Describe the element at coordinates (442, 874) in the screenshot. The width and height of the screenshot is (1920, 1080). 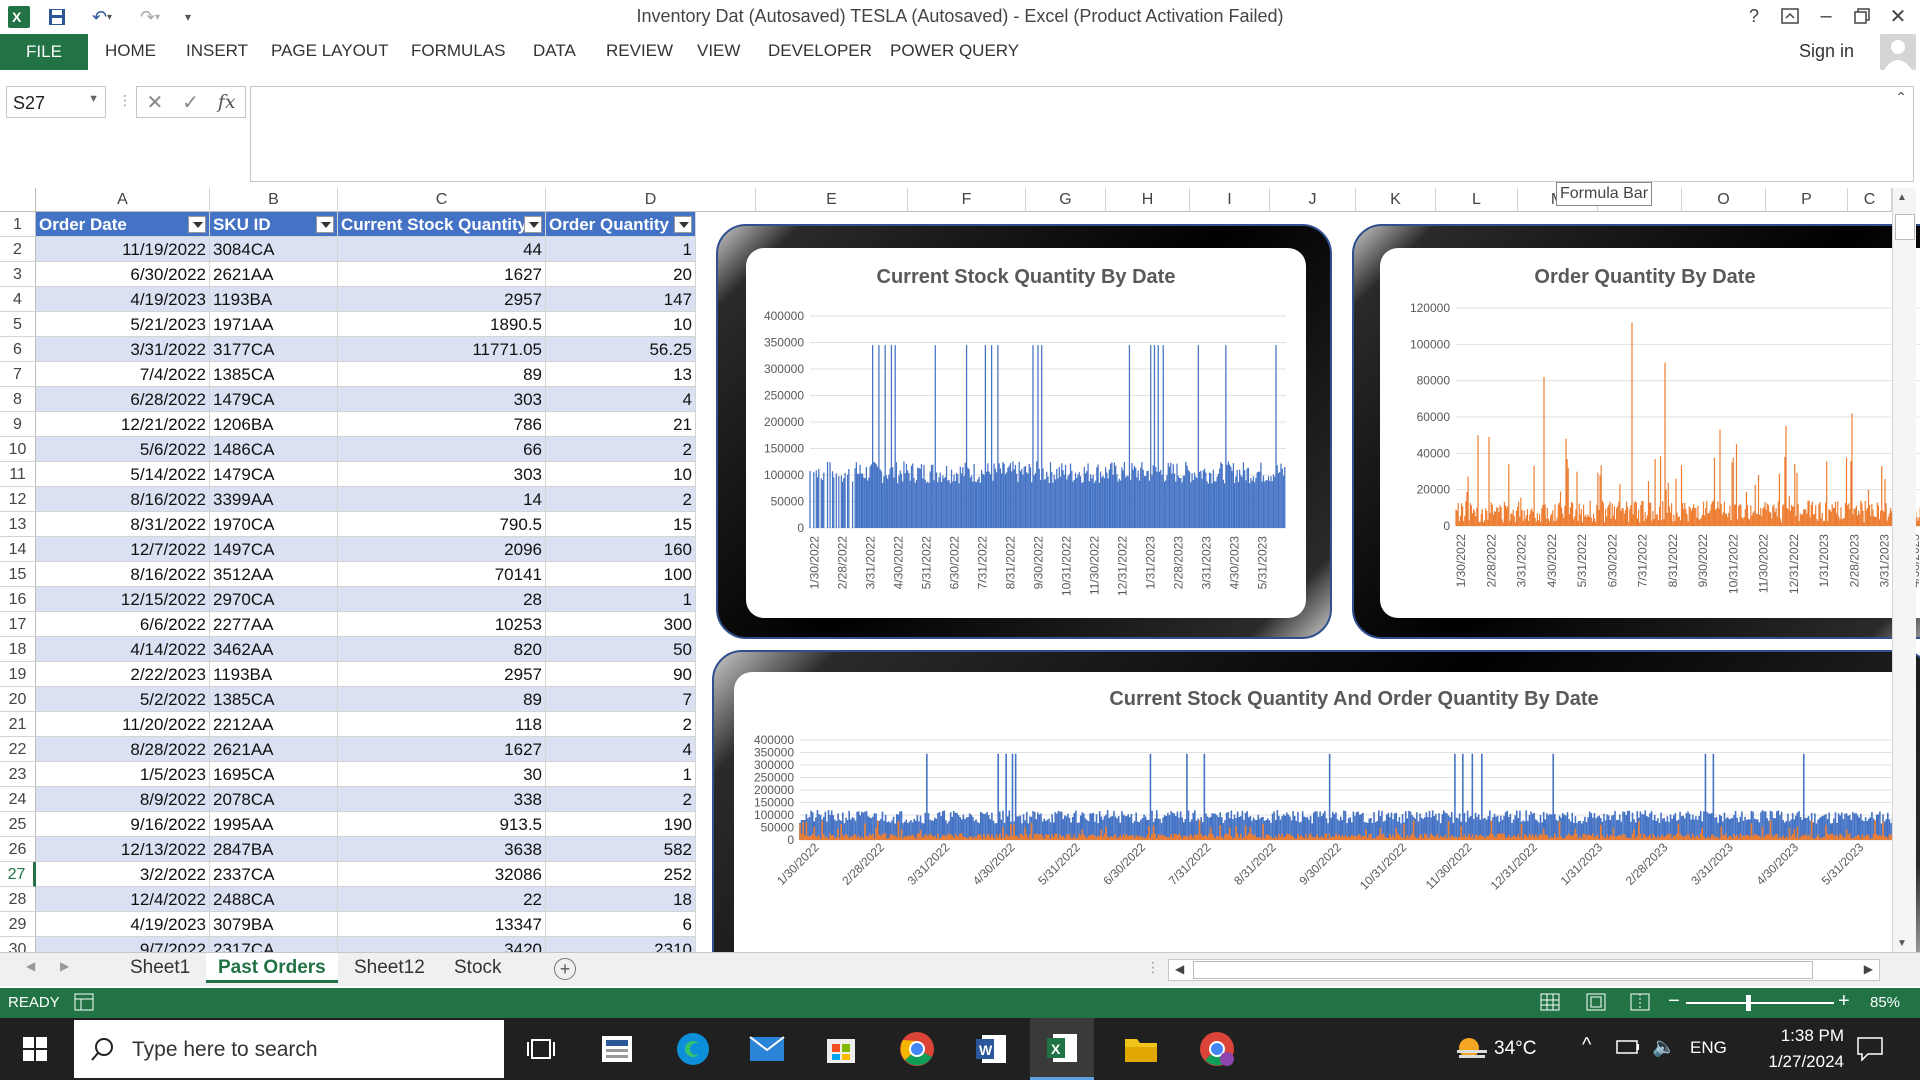
I see `table-cell: 32086` at that location.